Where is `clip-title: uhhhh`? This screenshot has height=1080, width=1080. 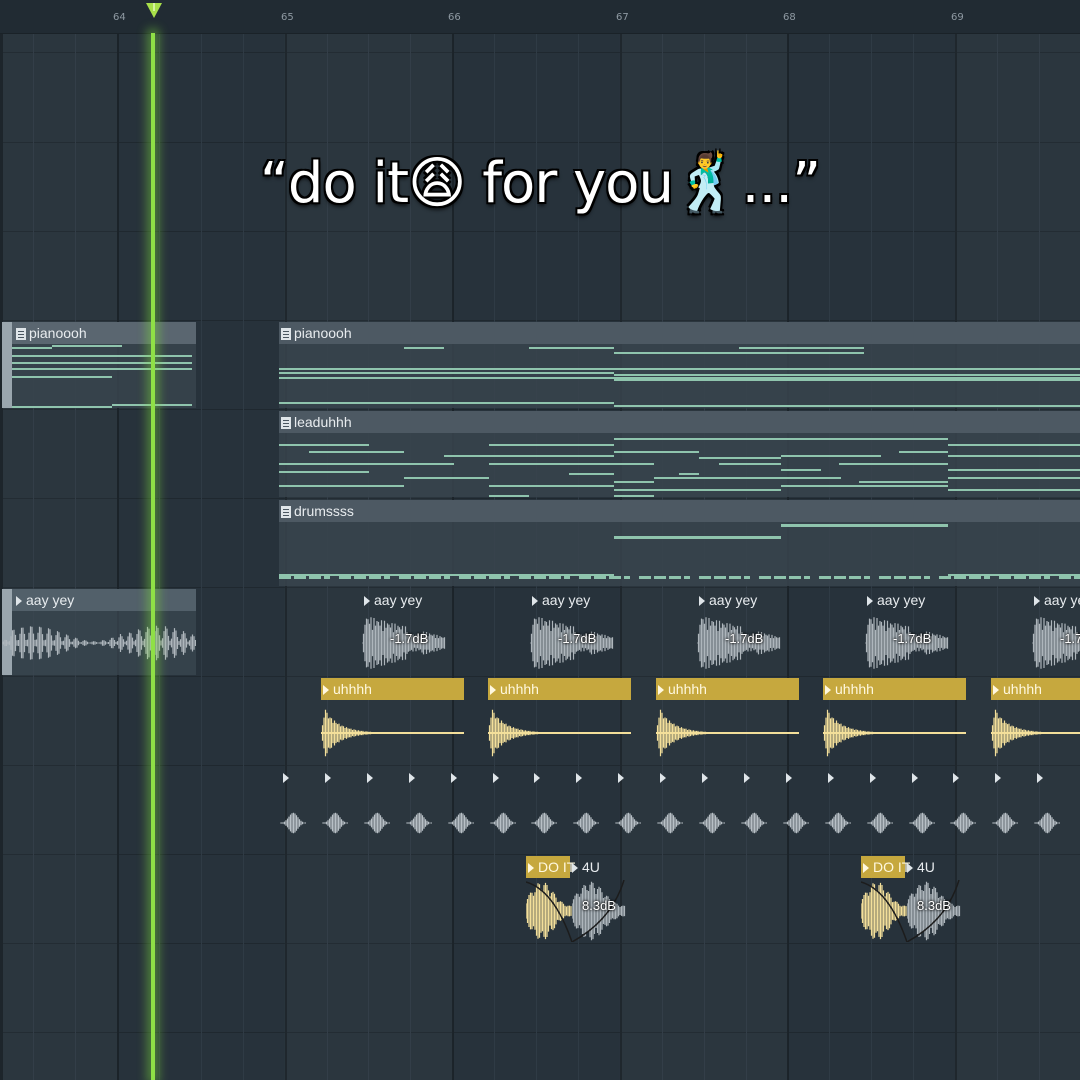
clip-title: uhhhh is located at coordinates (513, 689).